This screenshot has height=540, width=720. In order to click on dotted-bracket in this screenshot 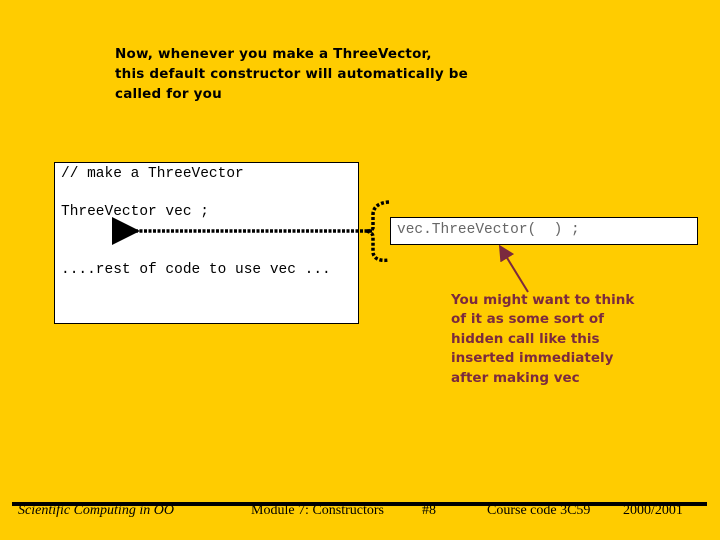, I will do `click(377, 231)`.